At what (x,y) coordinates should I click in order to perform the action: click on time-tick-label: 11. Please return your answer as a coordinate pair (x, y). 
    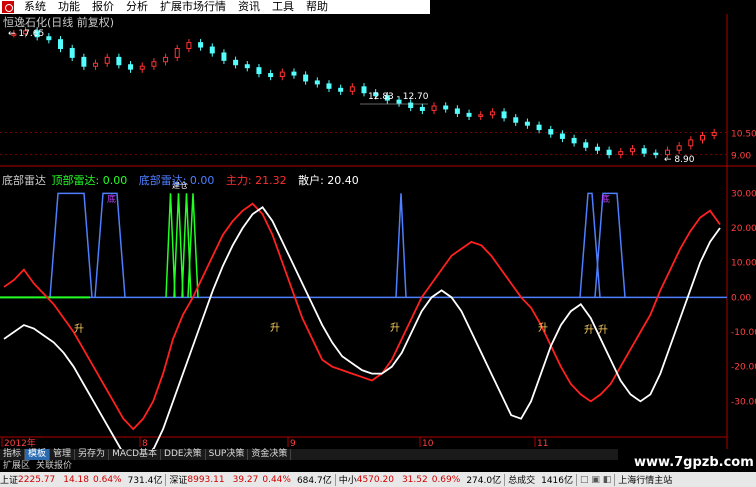
    Looking at the image, I should click on (542, 444).